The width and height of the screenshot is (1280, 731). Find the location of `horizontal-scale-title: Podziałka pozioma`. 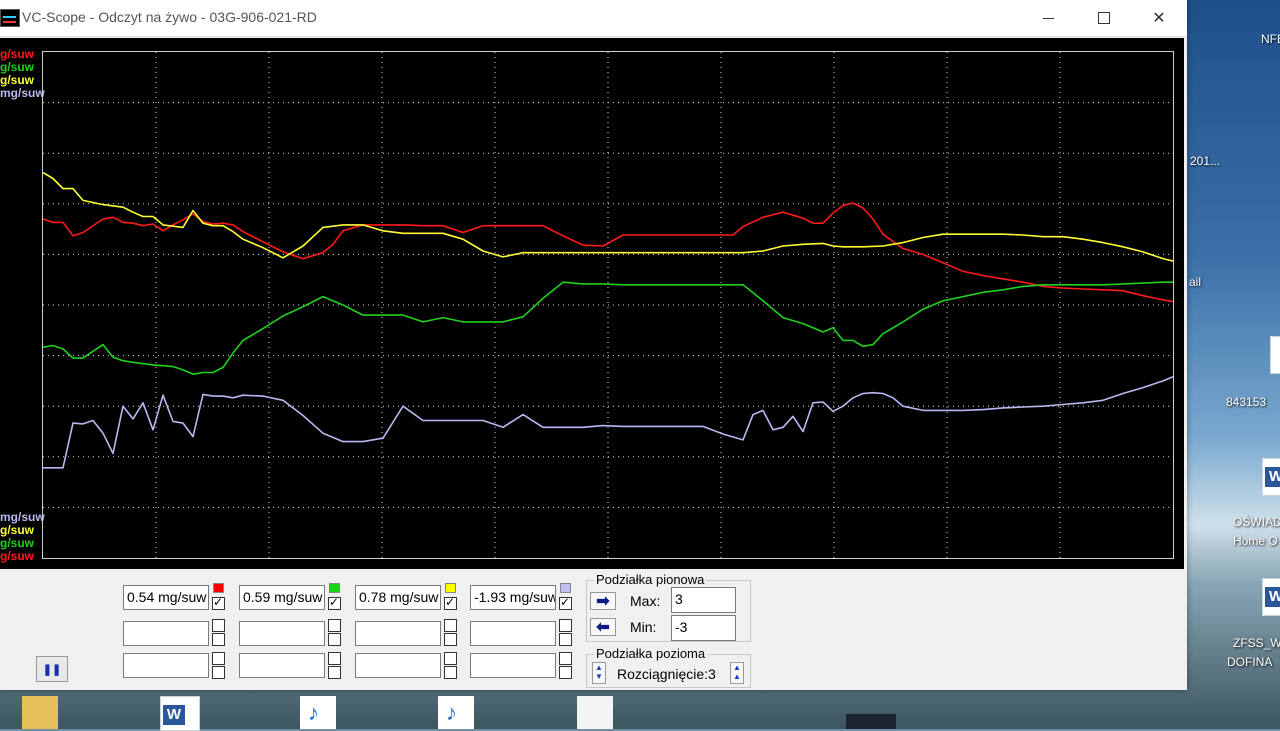

horizontal-scale-title: Podziałka pozioma is located at coordinates (651, 653).